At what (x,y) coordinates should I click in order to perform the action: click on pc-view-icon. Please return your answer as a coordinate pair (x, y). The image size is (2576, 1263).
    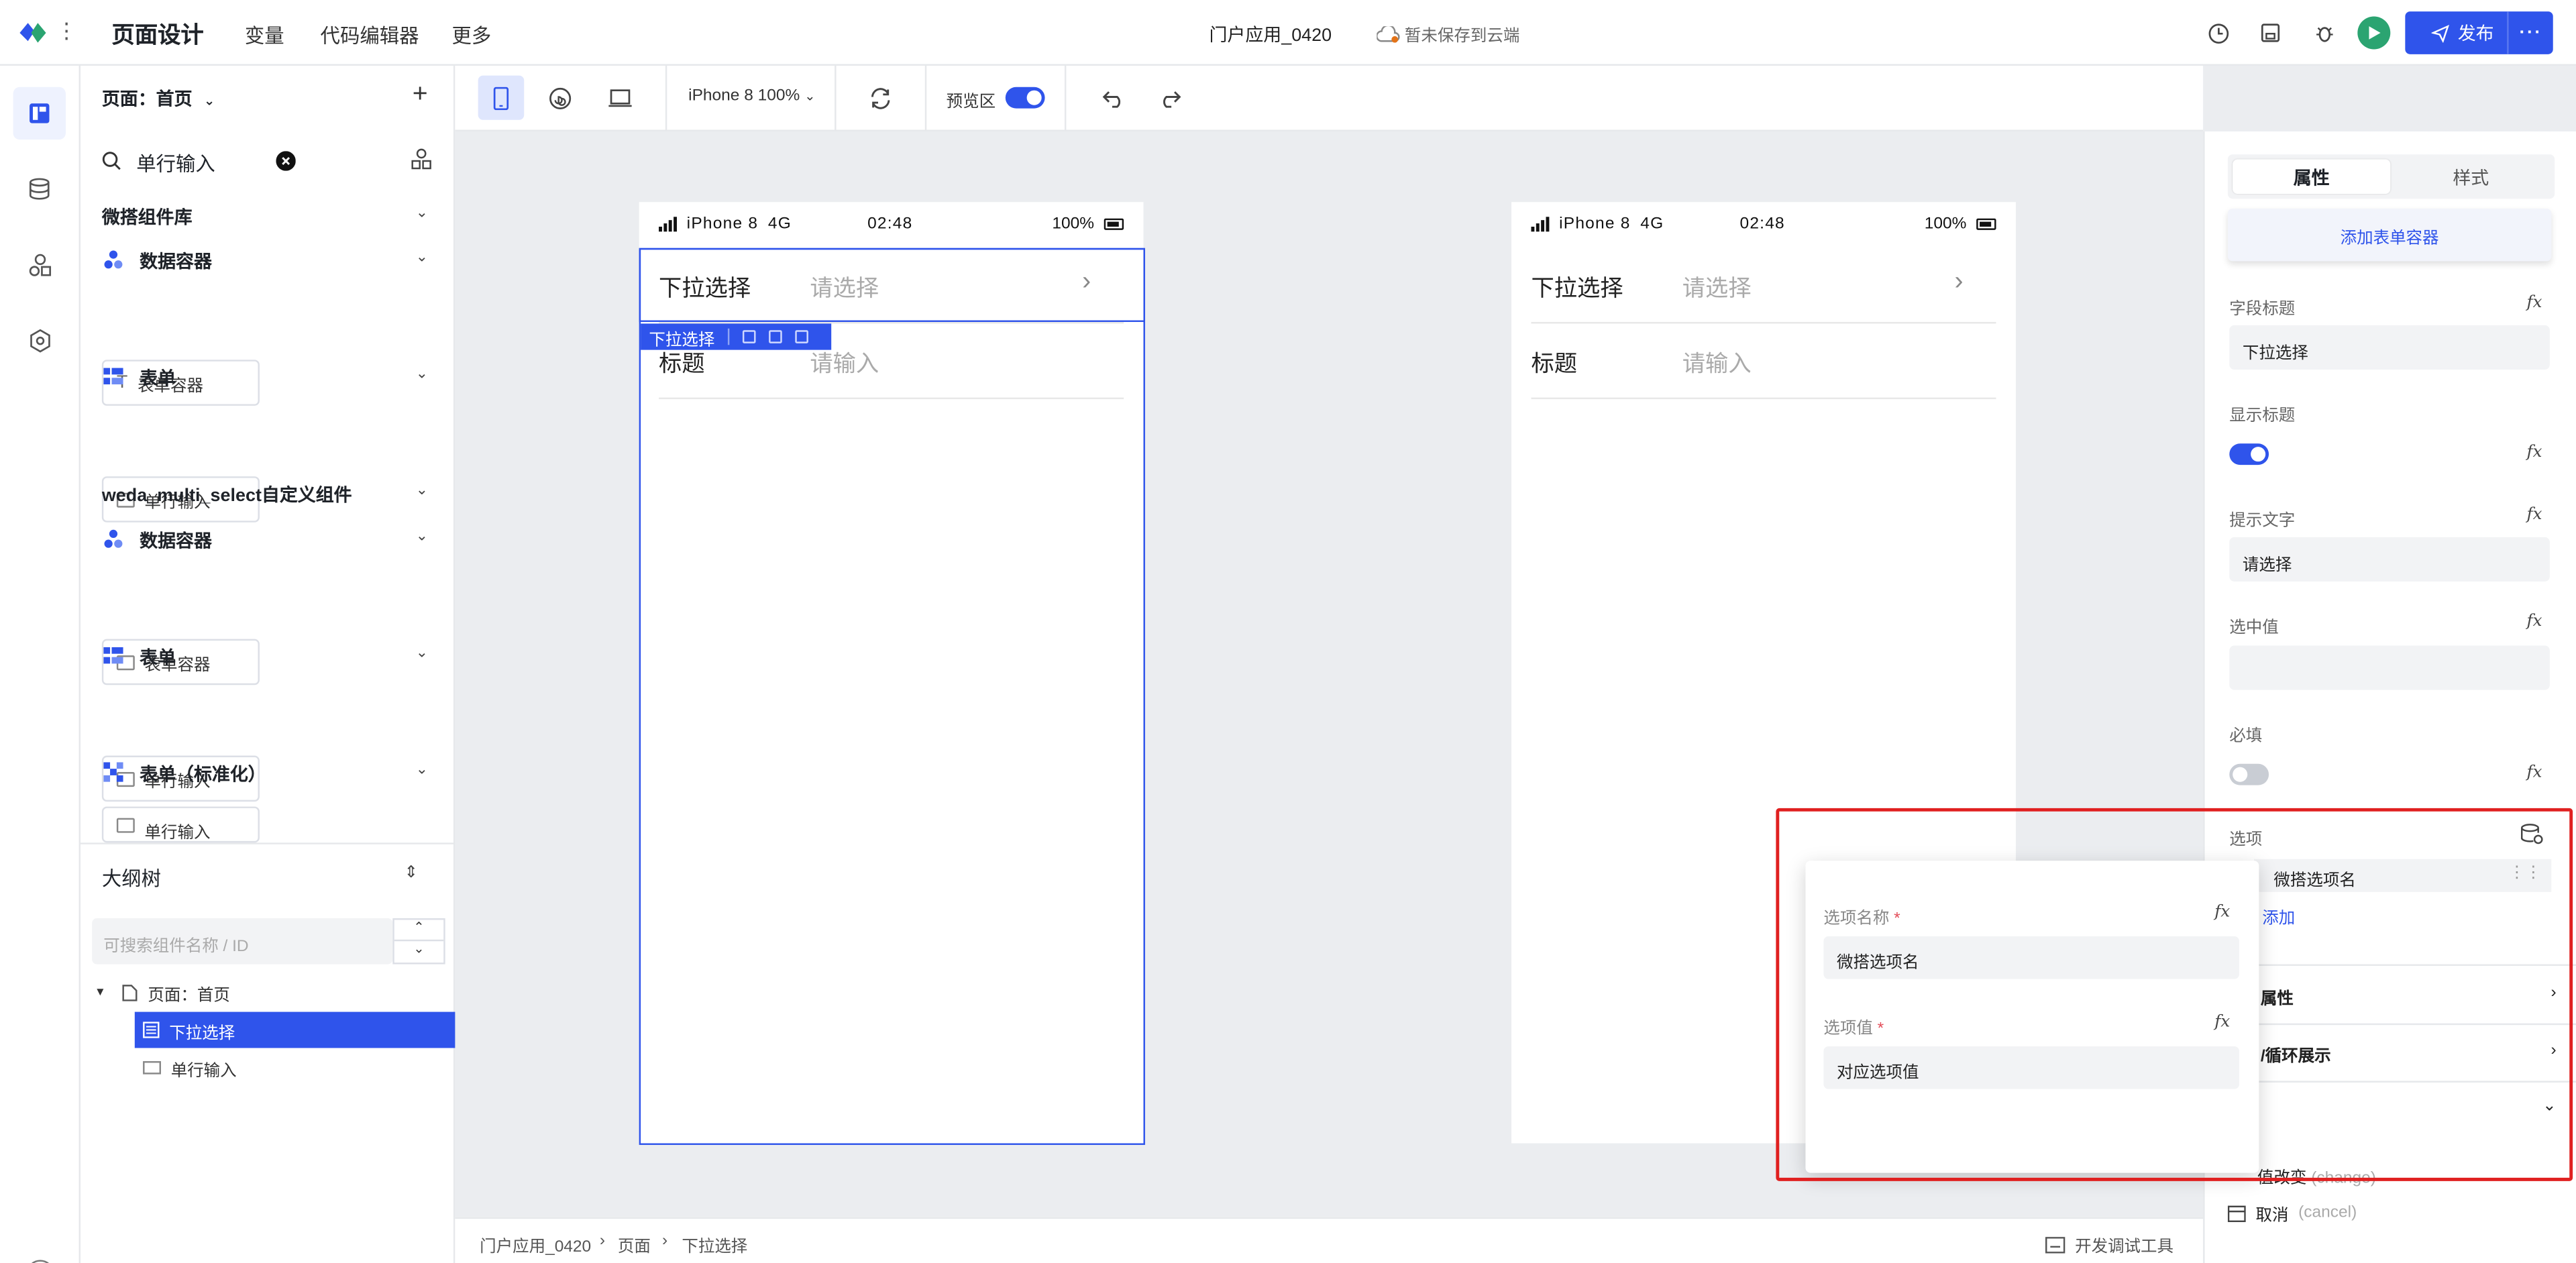
    Looking at the image, I should click on (619, 98).